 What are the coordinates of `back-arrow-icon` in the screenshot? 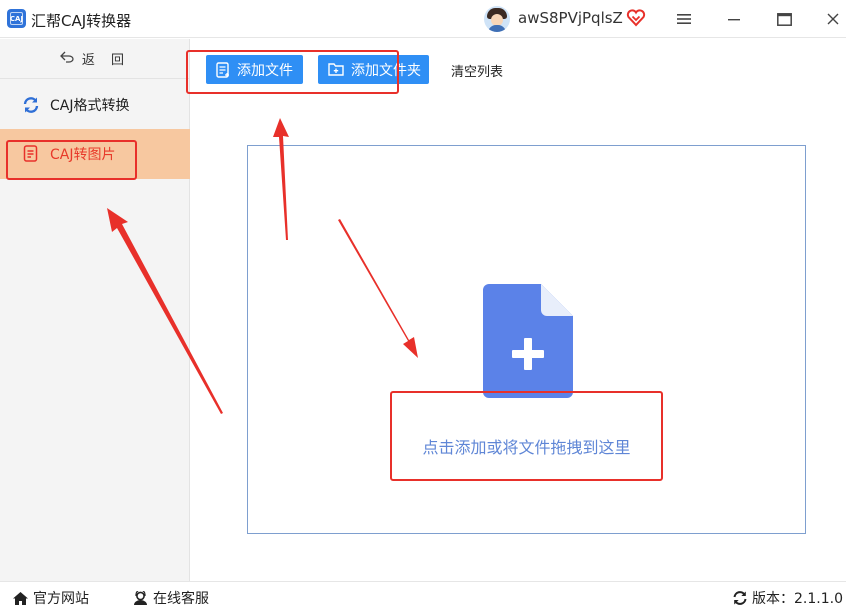 It's located at (67, 59).